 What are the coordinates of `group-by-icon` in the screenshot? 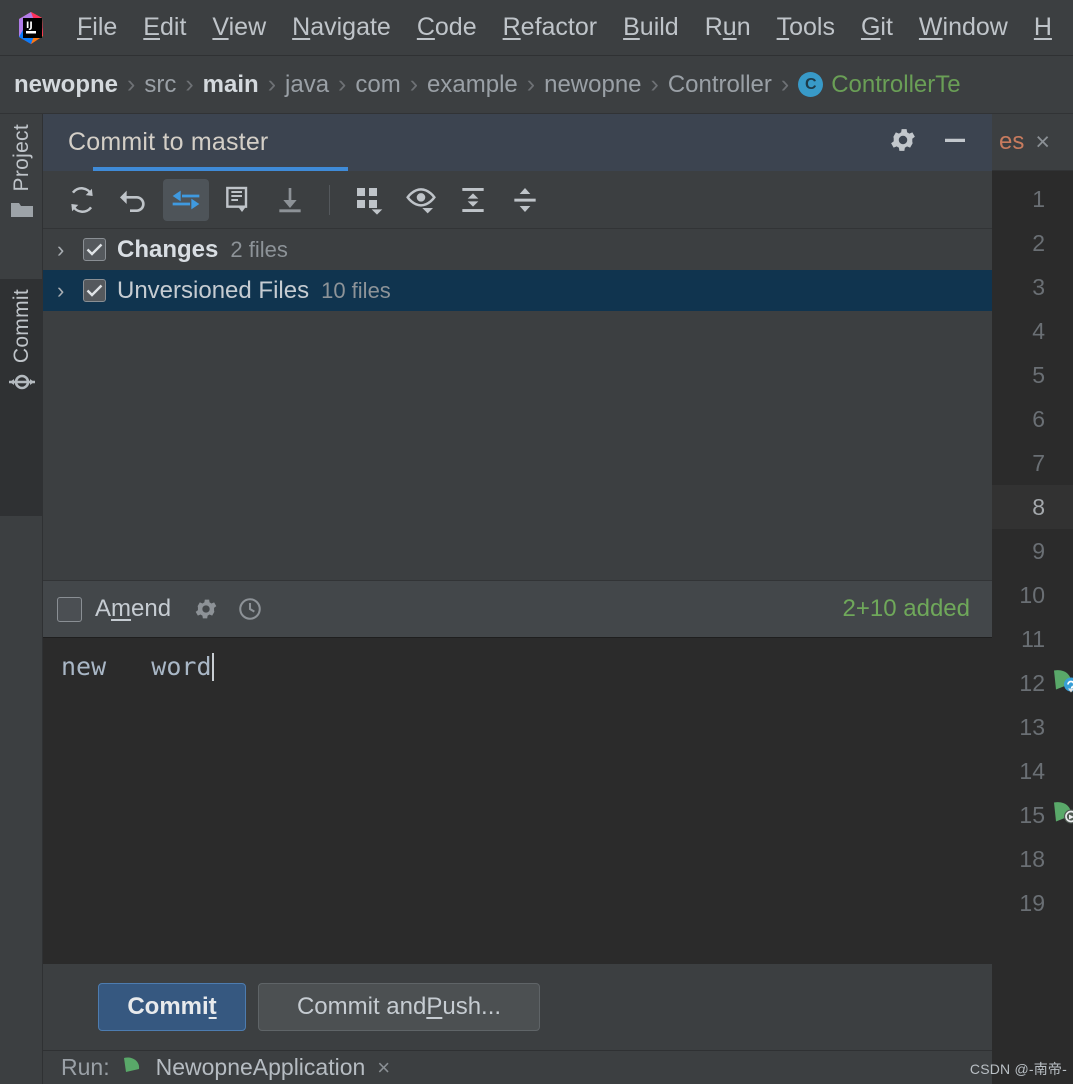 It's located at (369, 200).